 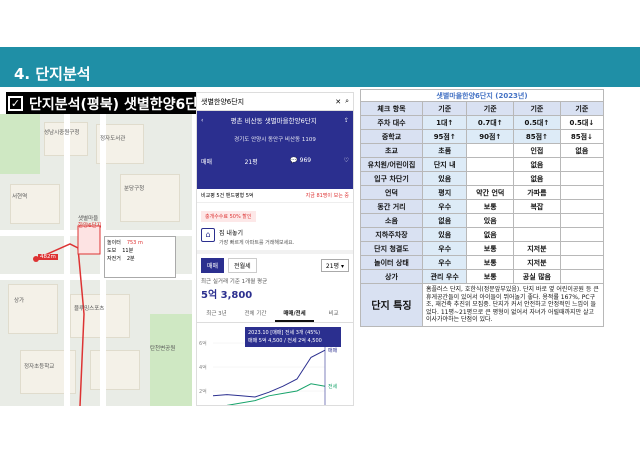 I want to click on series-legend: 전세, so click(x=333, y=386).